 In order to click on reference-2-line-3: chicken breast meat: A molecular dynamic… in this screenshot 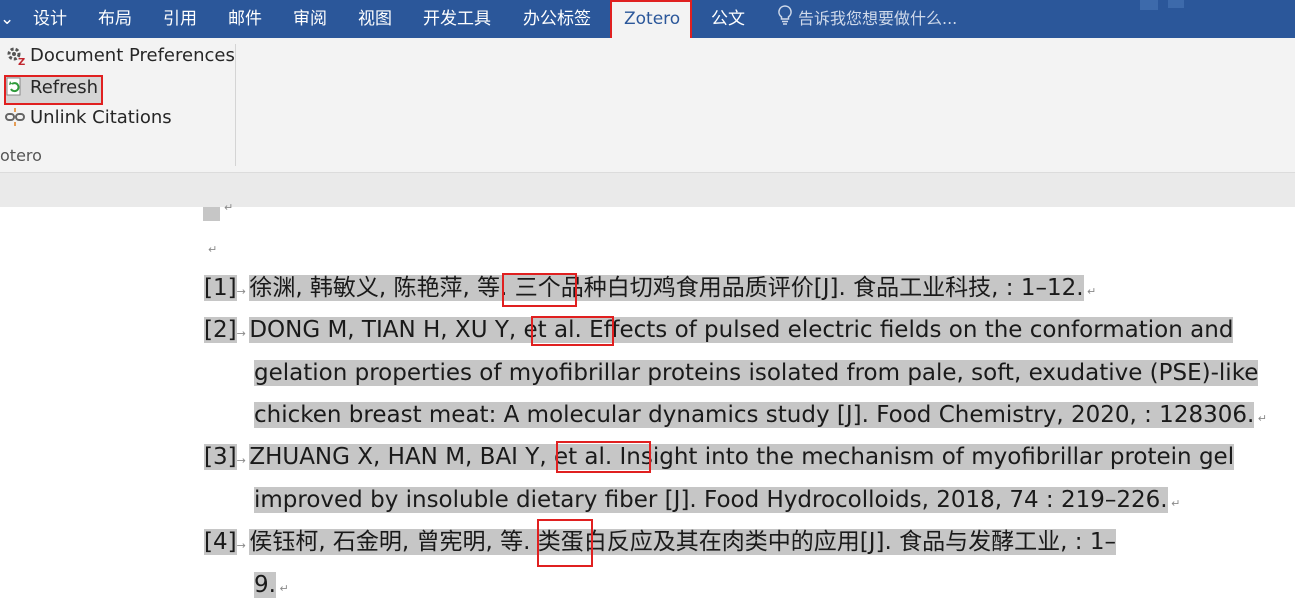, I will do `click(754, 415)`.